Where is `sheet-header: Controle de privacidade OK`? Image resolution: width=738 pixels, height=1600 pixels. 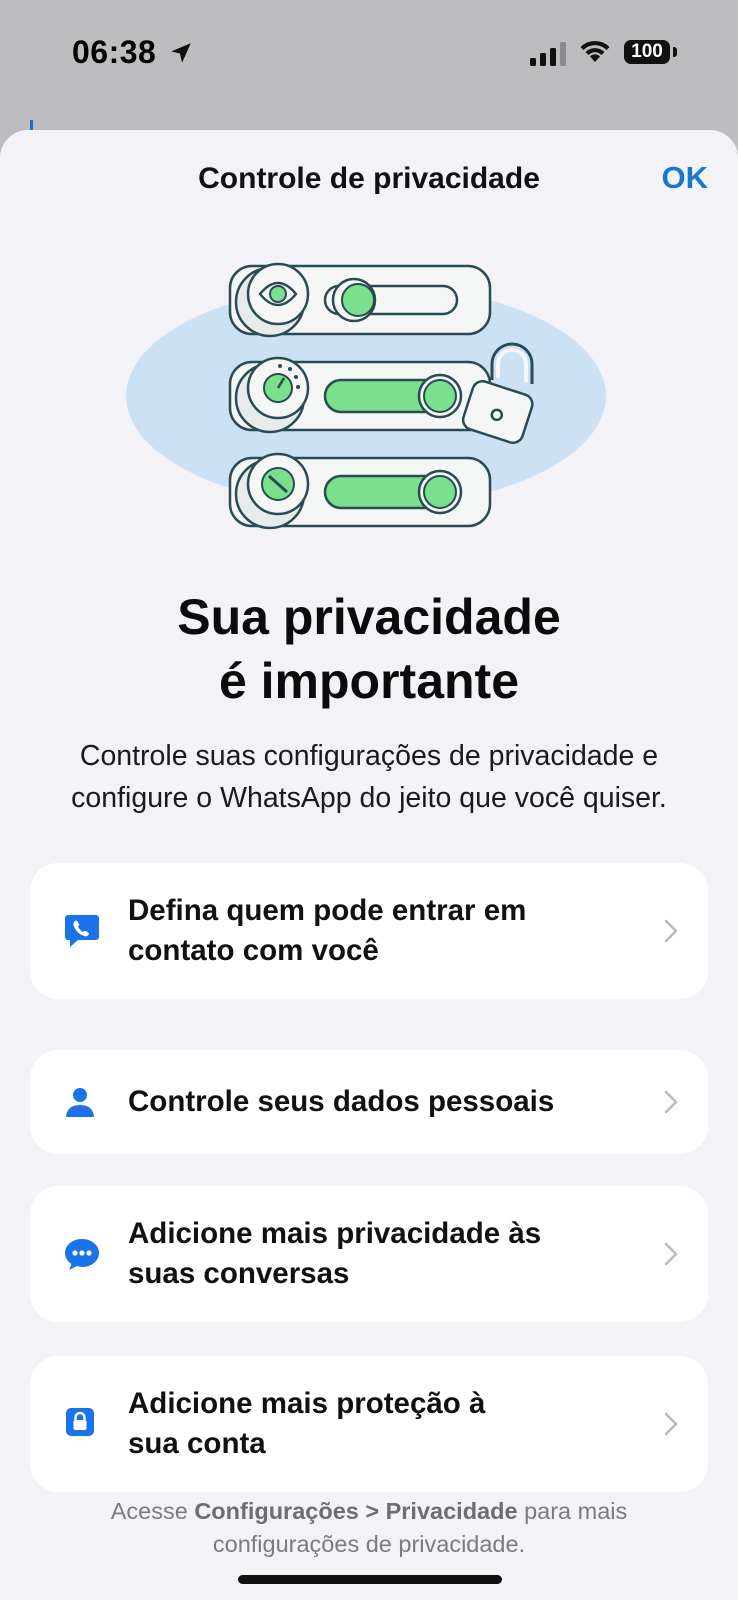 sheet-header: Controle de privacidade OK is located at coordinates (369, 180).